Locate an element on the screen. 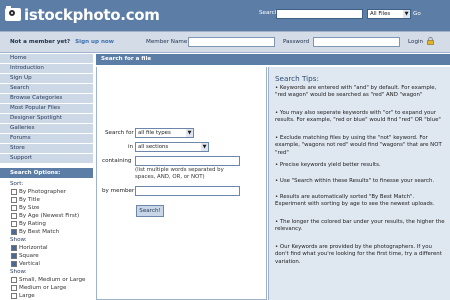 This screenshot has height=300, width=450. option-label: Horizontal is located at coordinates (33, 248).